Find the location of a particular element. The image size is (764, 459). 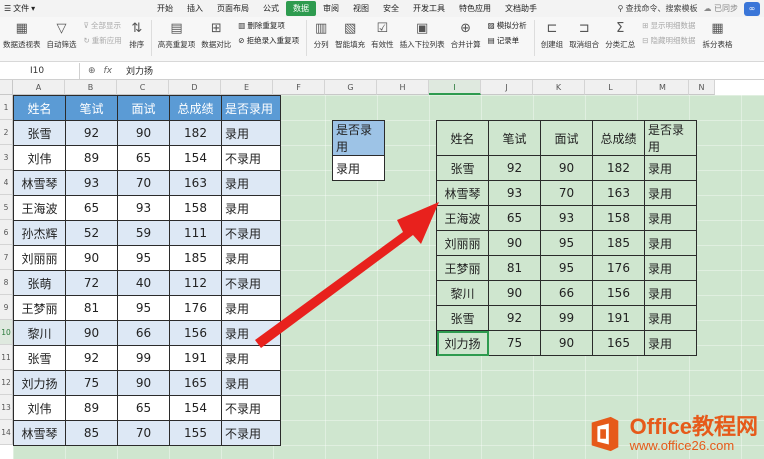

table-cell: 92 is located at coordinates (514, 318).